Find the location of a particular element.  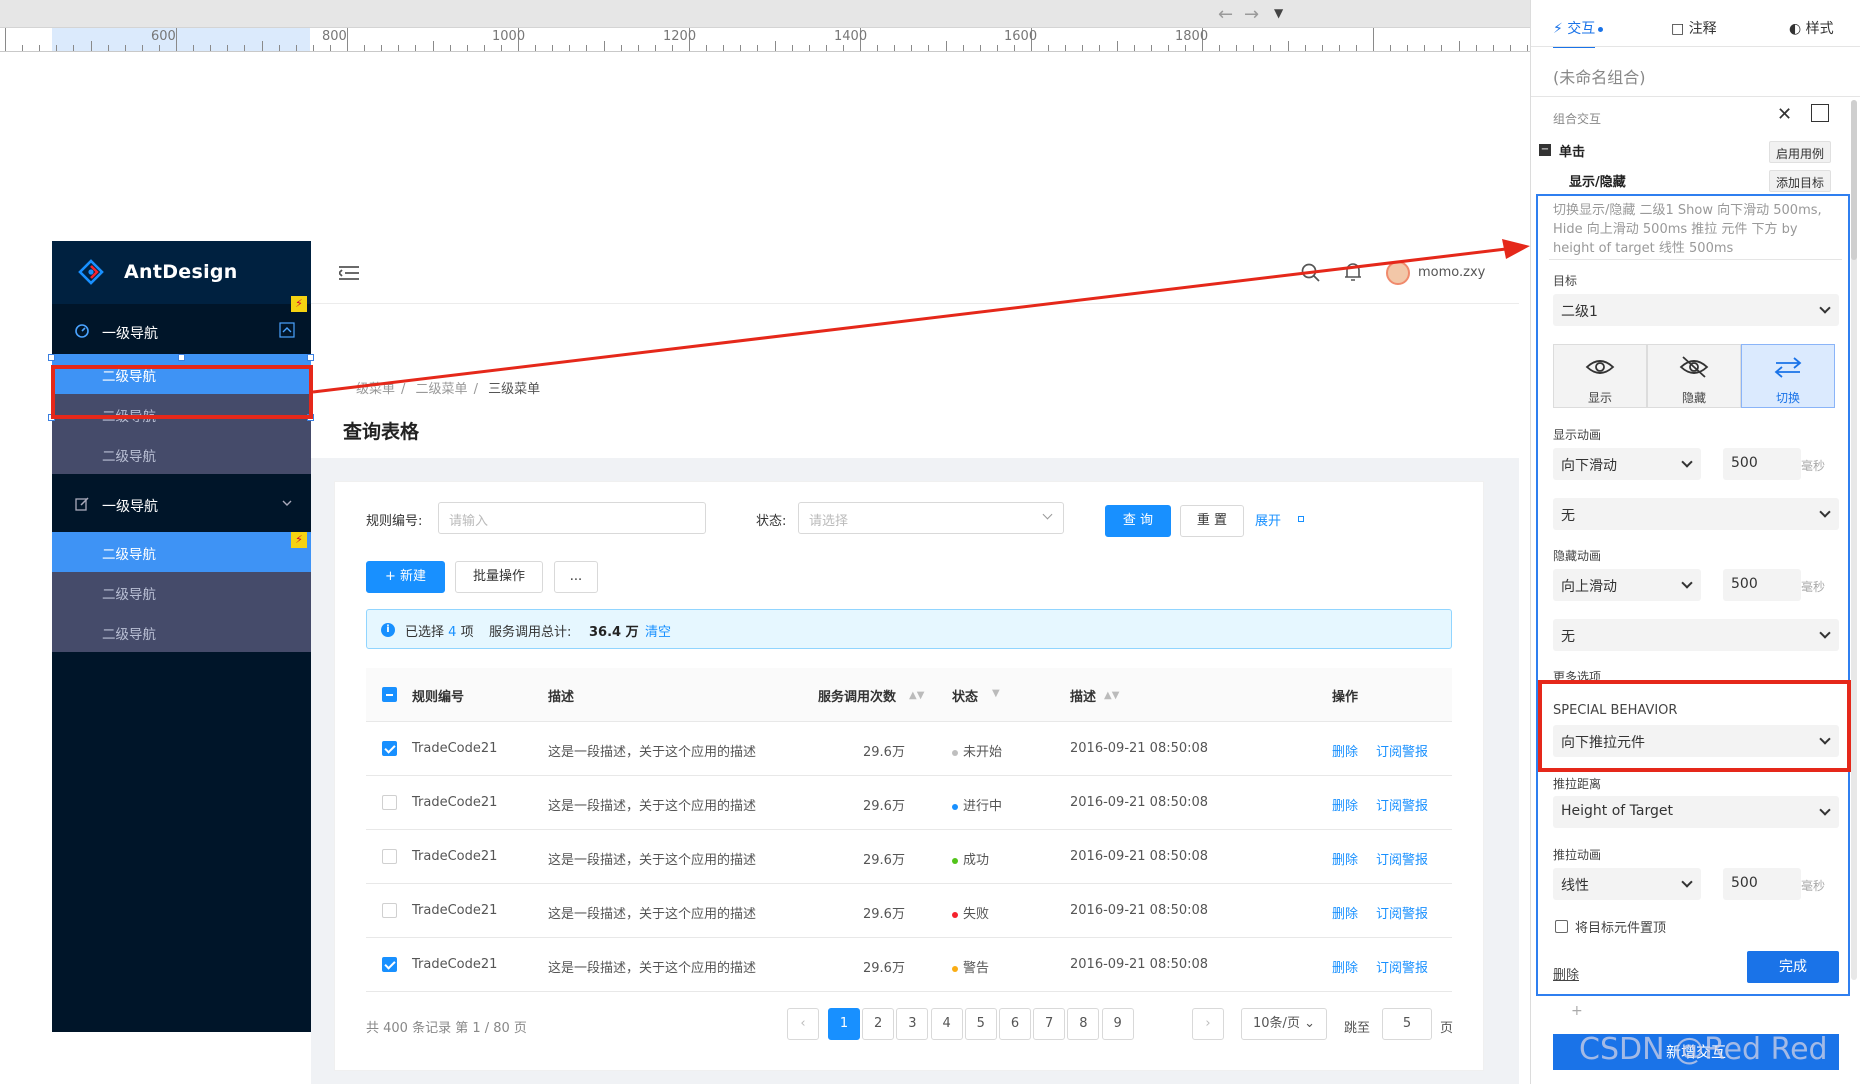

hide-extra-select: 无 is located at coordinates (1696, 635).